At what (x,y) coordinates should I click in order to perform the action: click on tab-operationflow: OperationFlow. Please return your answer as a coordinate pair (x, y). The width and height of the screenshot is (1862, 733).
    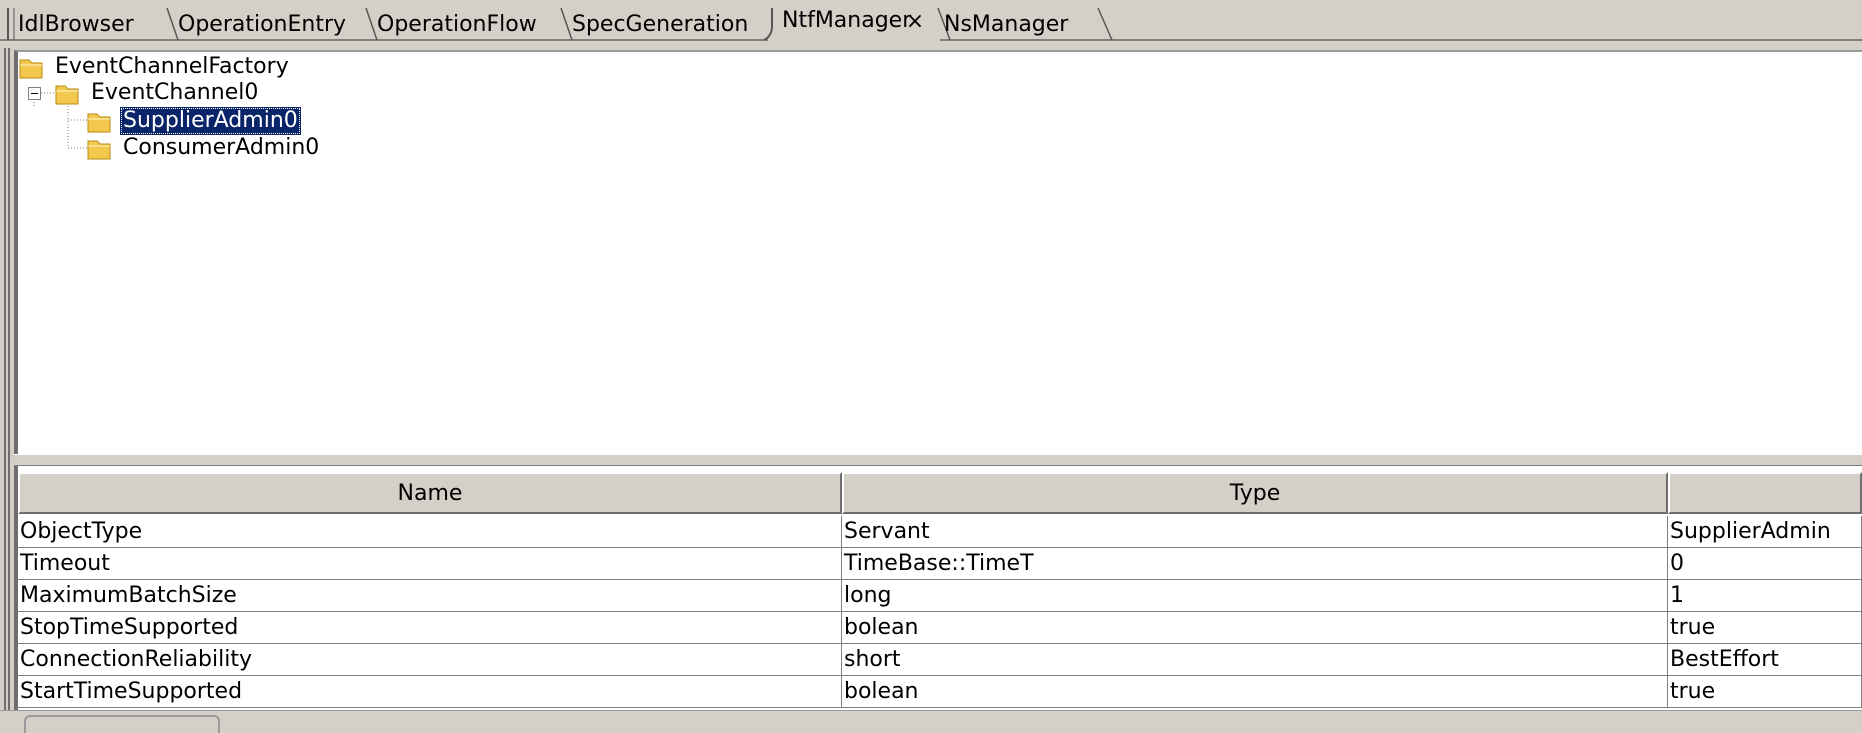
    Looking at the image, I should click on (457, 25).